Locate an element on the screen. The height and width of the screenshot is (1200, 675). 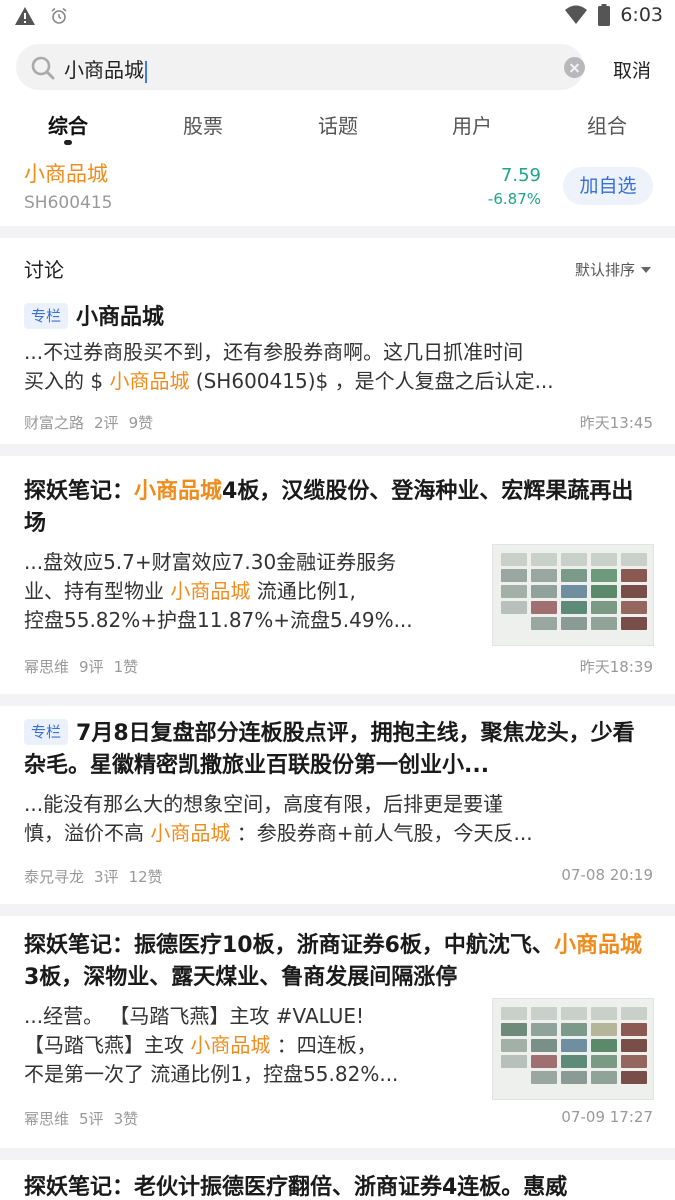
post-author: 泰兄寻龙 is located at coordinates (54, 877).